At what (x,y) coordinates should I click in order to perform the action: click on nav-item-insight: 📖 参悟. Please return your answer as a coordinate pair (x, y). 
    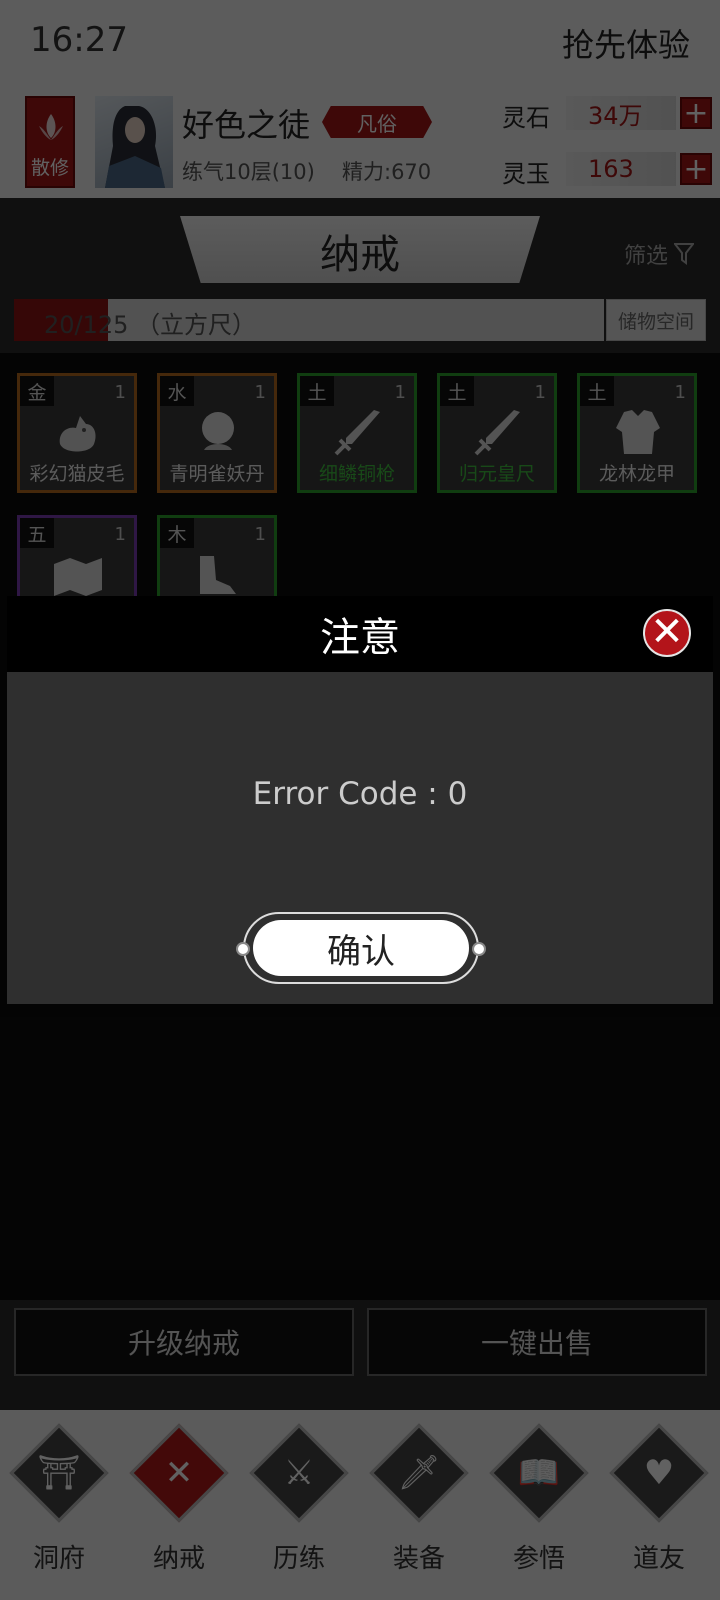
    Looking at the image, I should click on (539, 1505).